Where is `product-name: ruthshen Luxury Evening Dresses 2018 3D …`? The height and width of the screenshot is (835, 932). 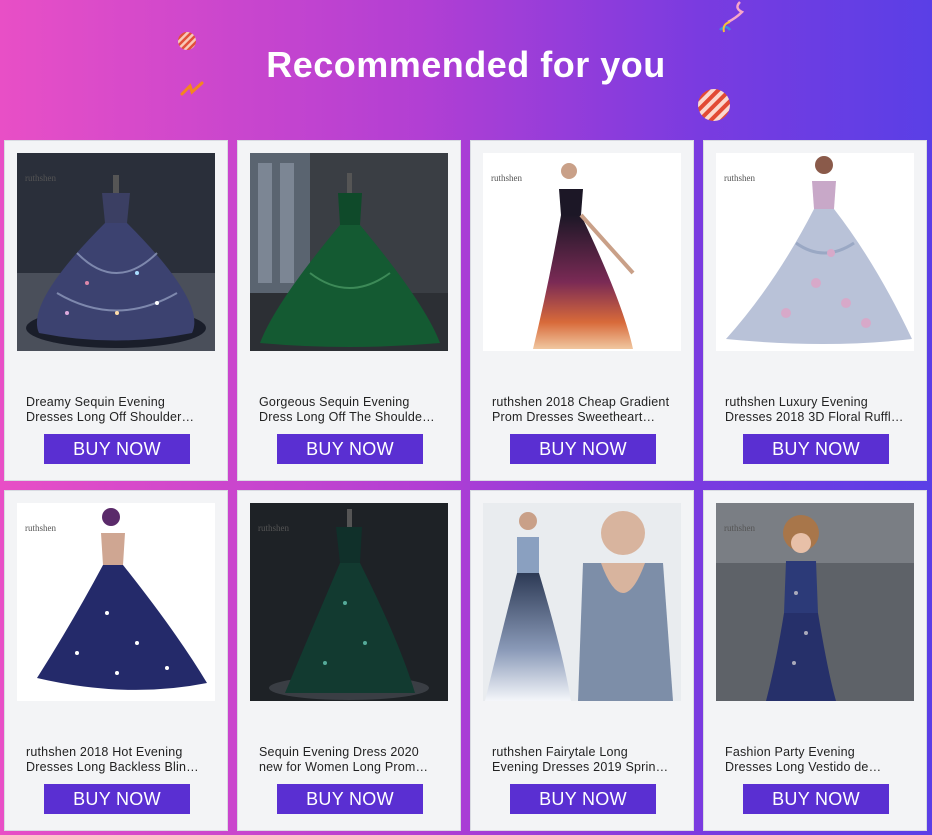
product-name: ruthshen Luxury Evening Dresses 2018 3D … is located at coordinates (818, 410).